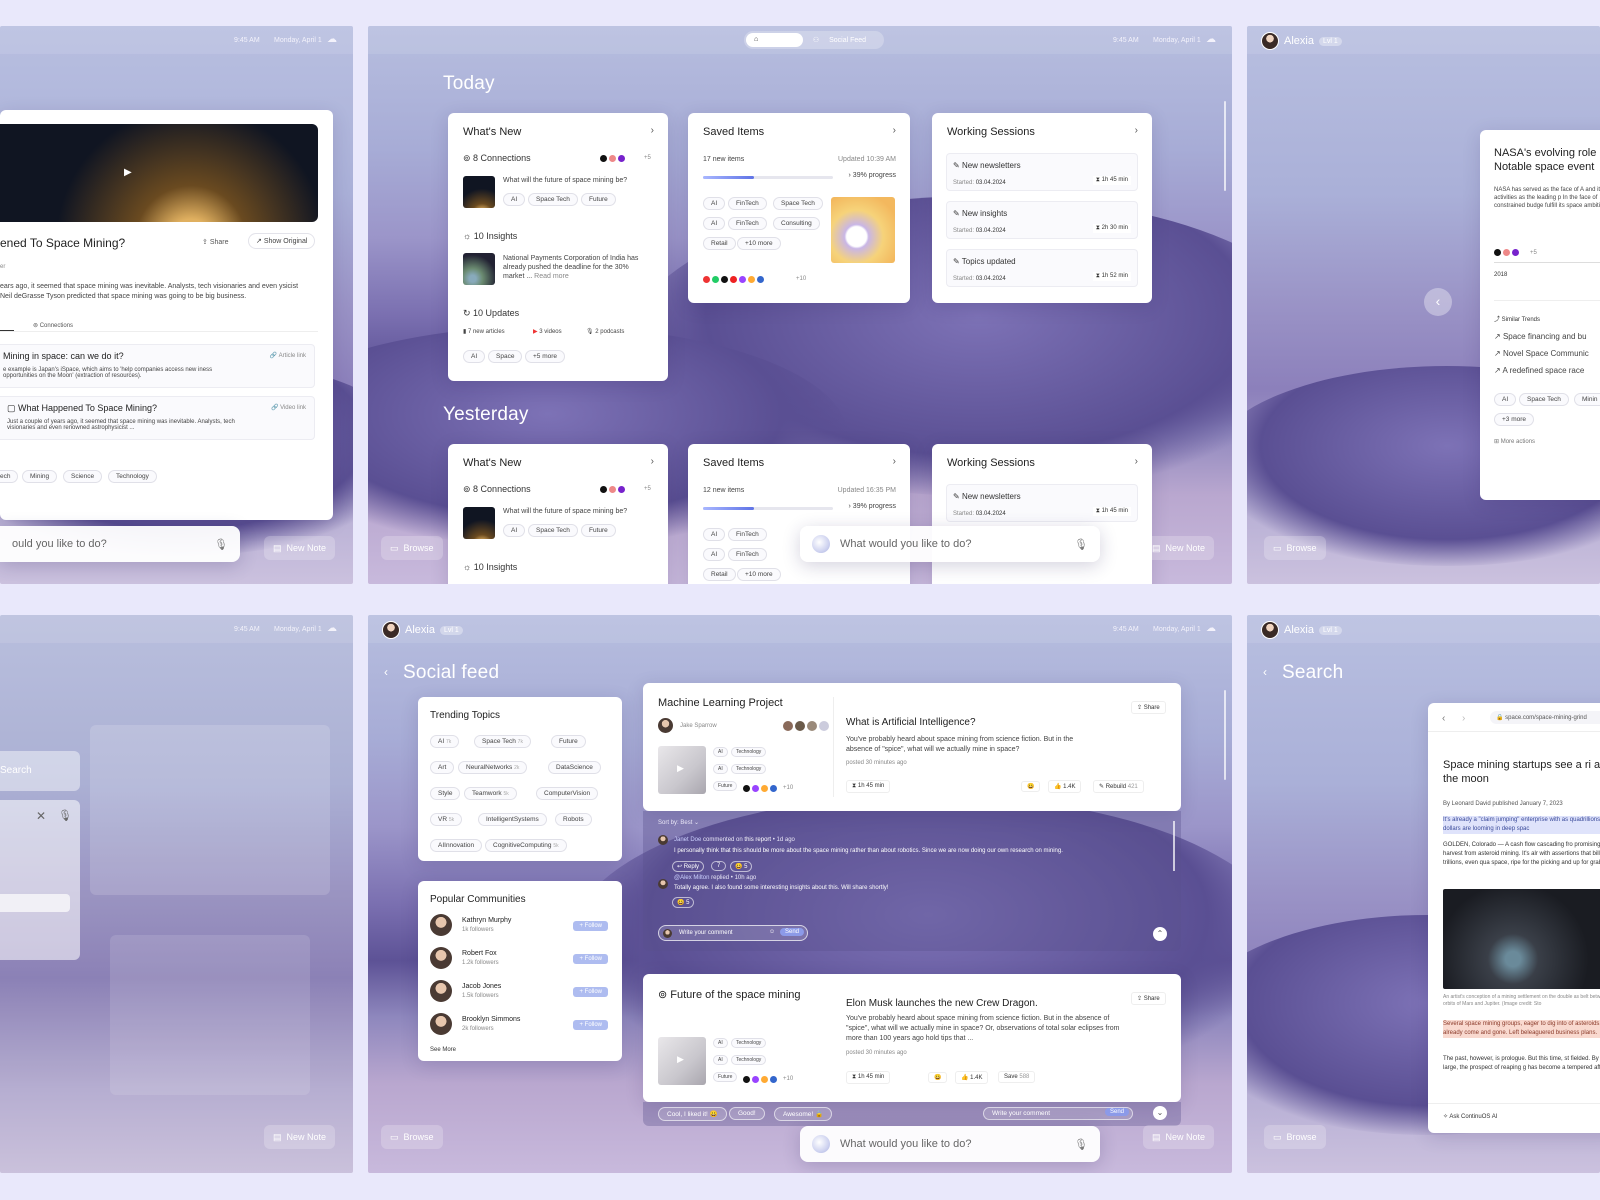 The image size is (1600, 1200). What do you see at coordinates (1118, 786) in the screenshot?
I see `rebuild-button: ✎ Rebuild 421` at bounding box center [1118, 786].